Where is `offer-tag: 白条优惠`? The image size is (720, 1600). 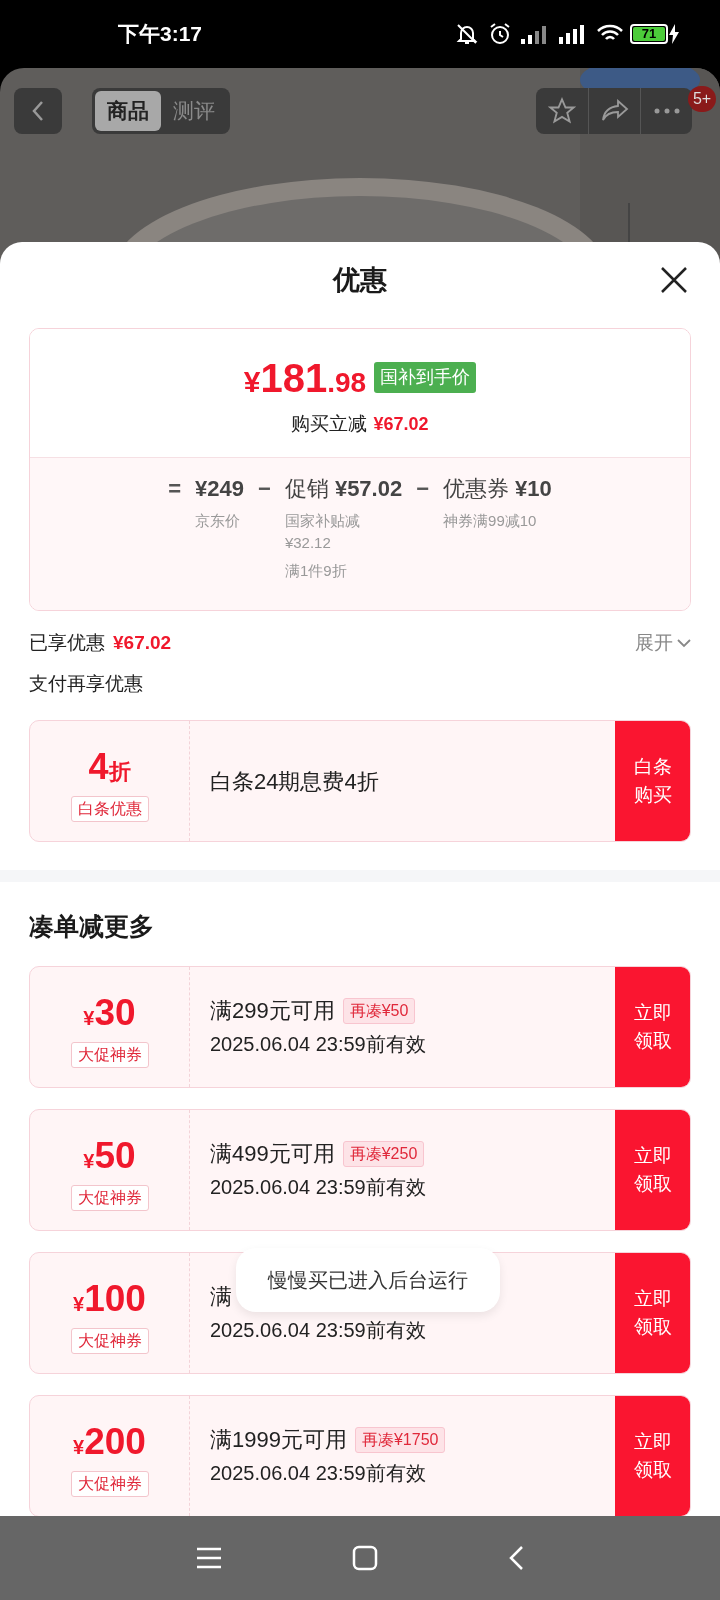 offer-tag: 白条优惠 is located at coordinates (109, 809).